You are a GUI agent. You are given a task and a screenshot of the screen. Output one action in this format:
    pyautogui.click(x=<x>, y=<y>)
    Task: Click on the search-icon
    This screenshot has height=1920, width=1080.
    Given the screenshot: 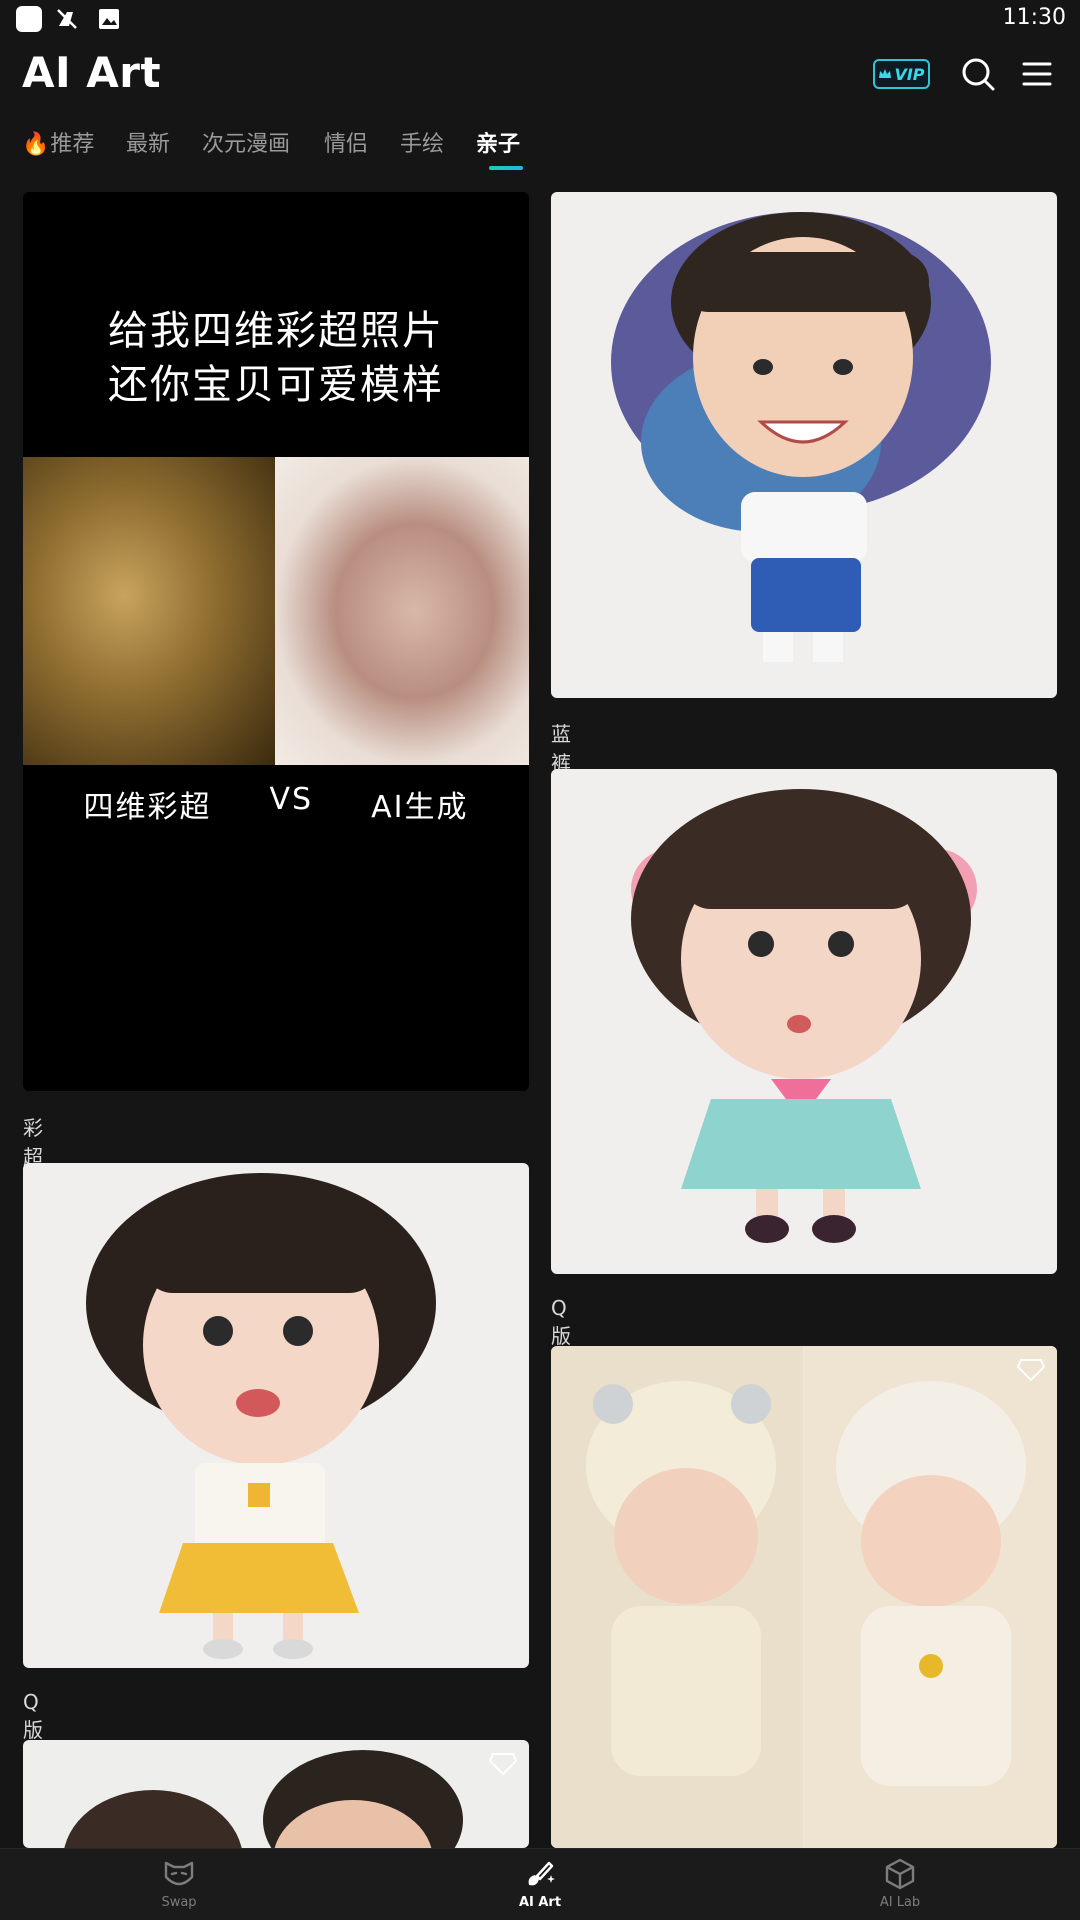 What is the action you would take?
    pyautogui.click(x=978, y=74)
    